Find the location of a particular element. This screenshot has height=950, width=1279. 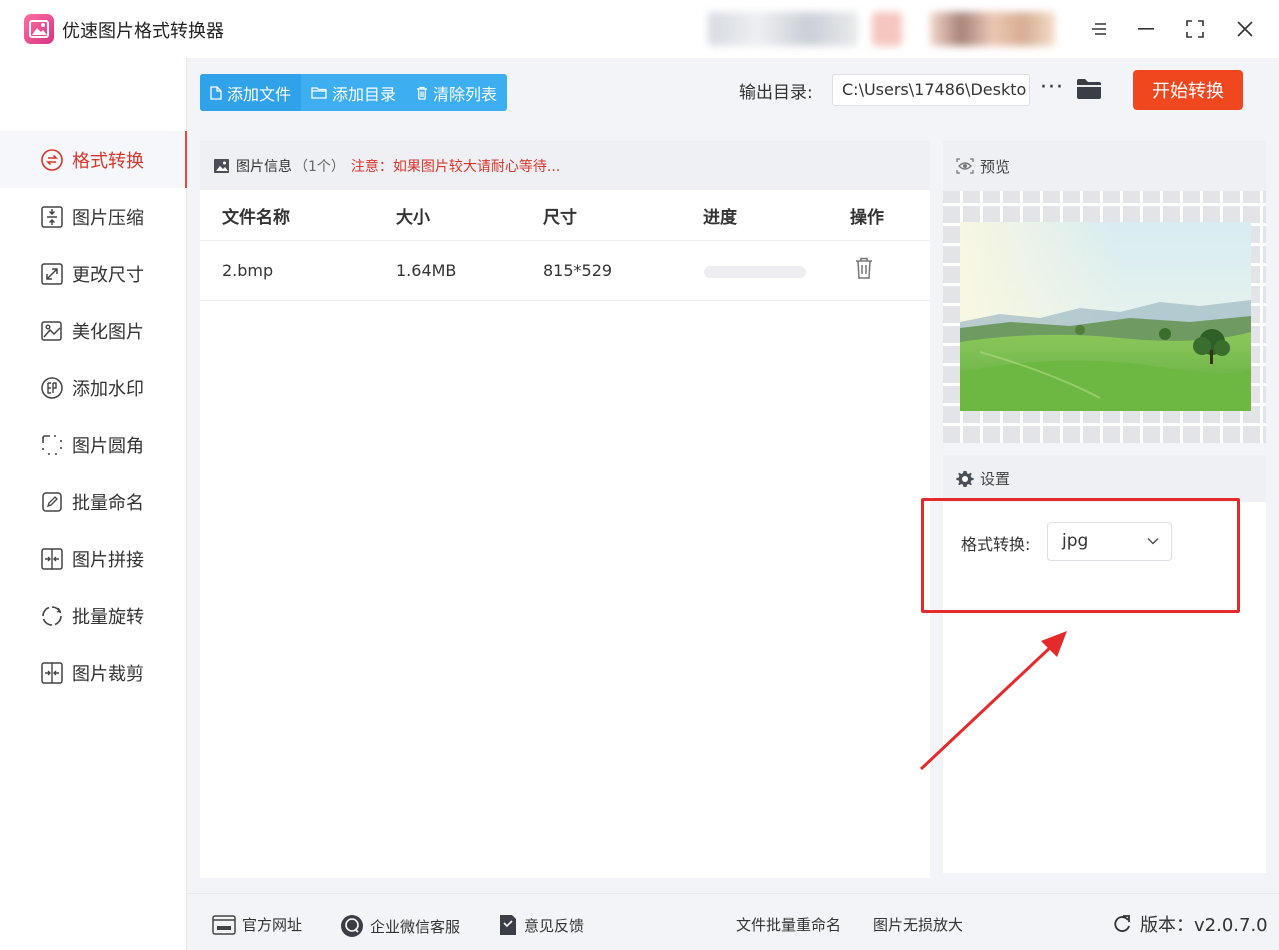

file-count: （1个） is located at coordinates (319, 166).